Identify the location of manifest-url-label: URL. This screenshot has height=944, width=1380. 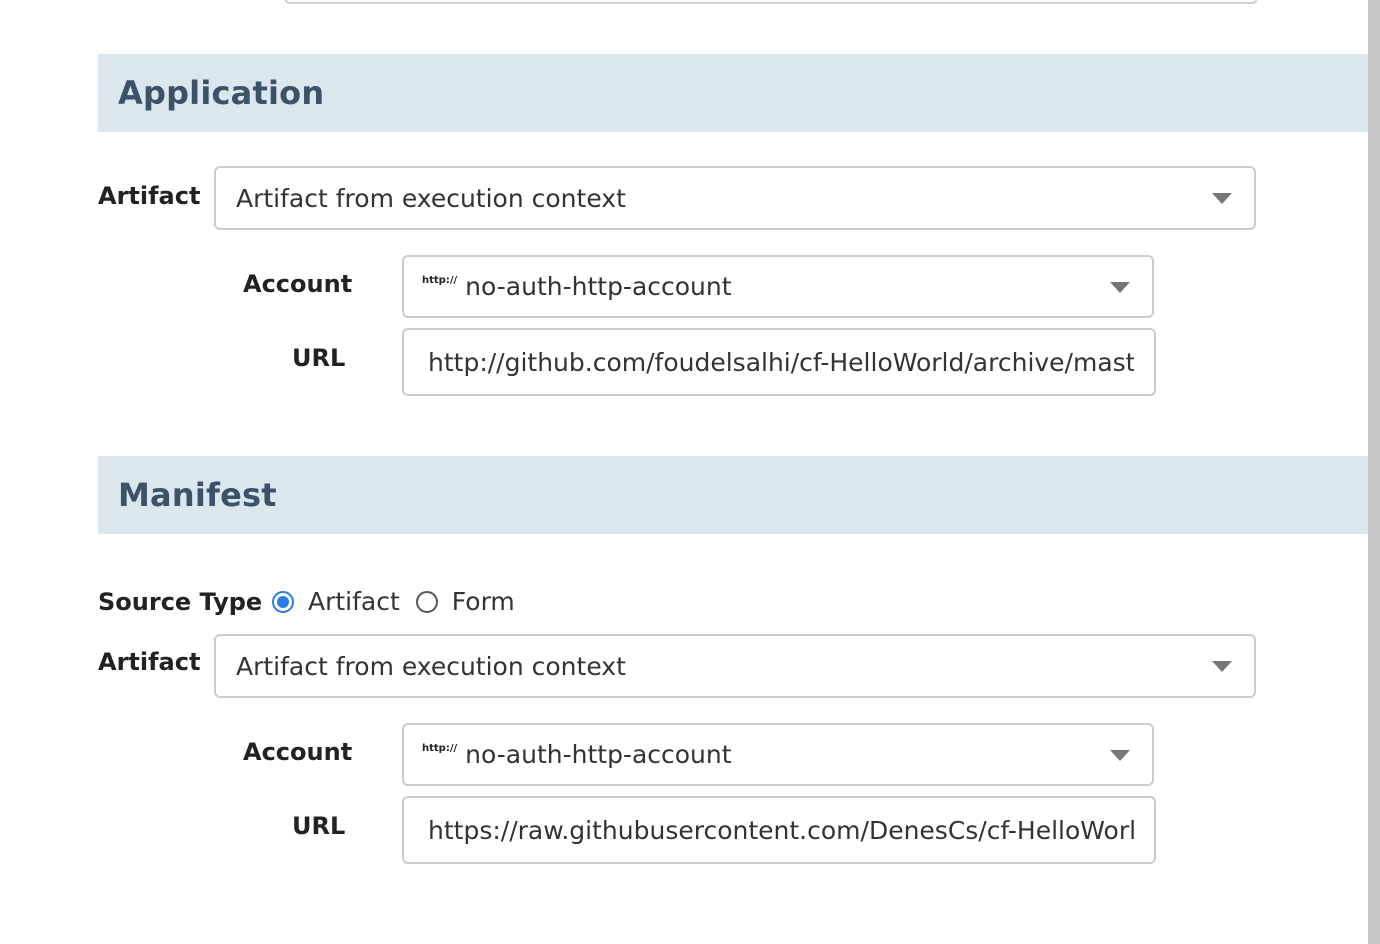
(319, 826).